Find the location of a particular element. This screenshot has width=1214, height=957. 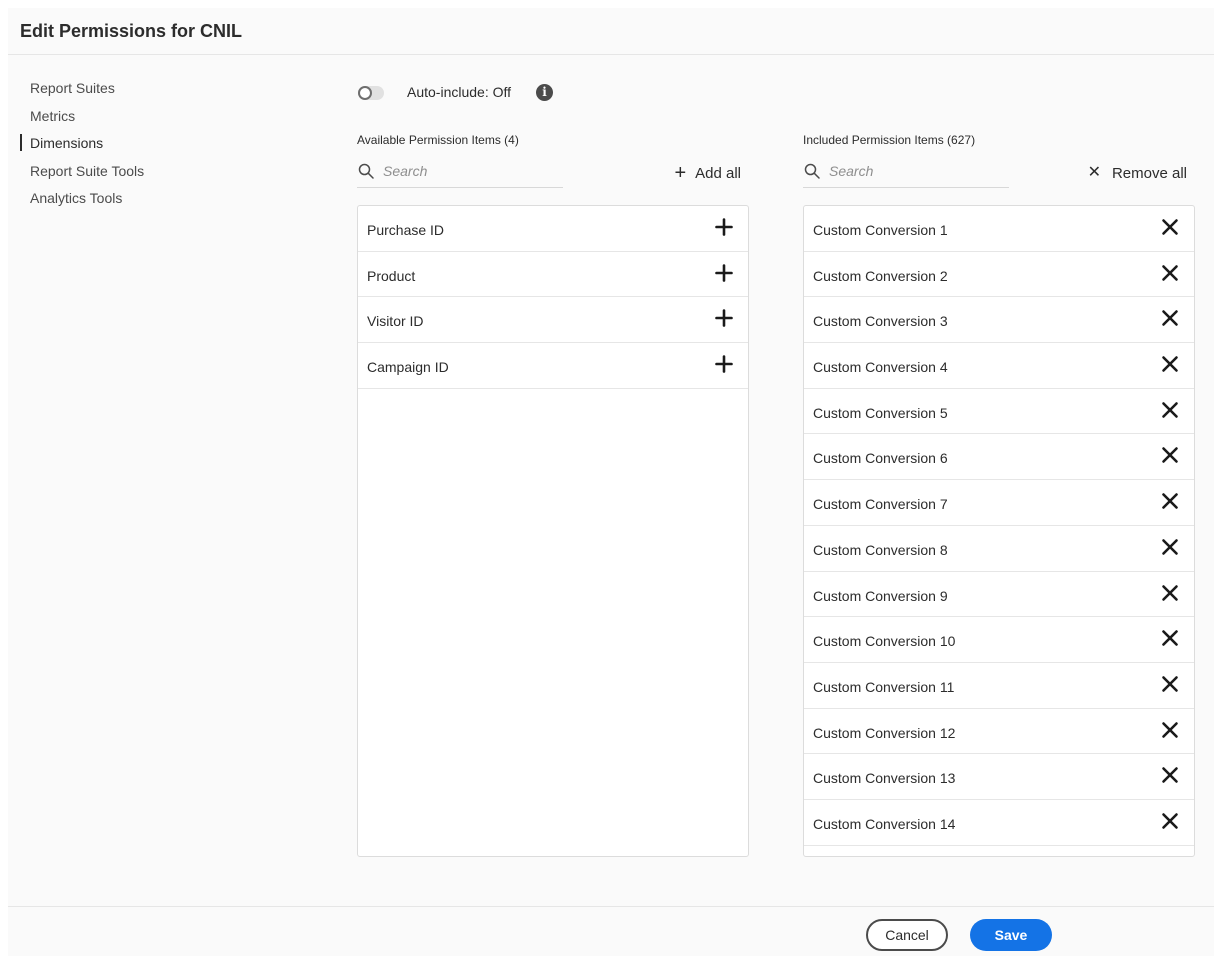

list-item-label: Custom Conversion 5 is located at coordinates (880, 412).